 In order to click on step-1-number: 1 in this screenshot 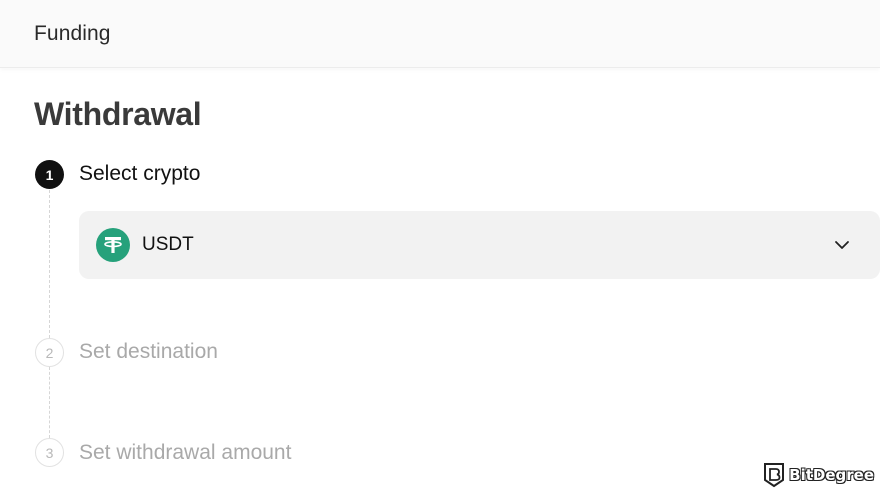, I will do `click(49, 174)`.